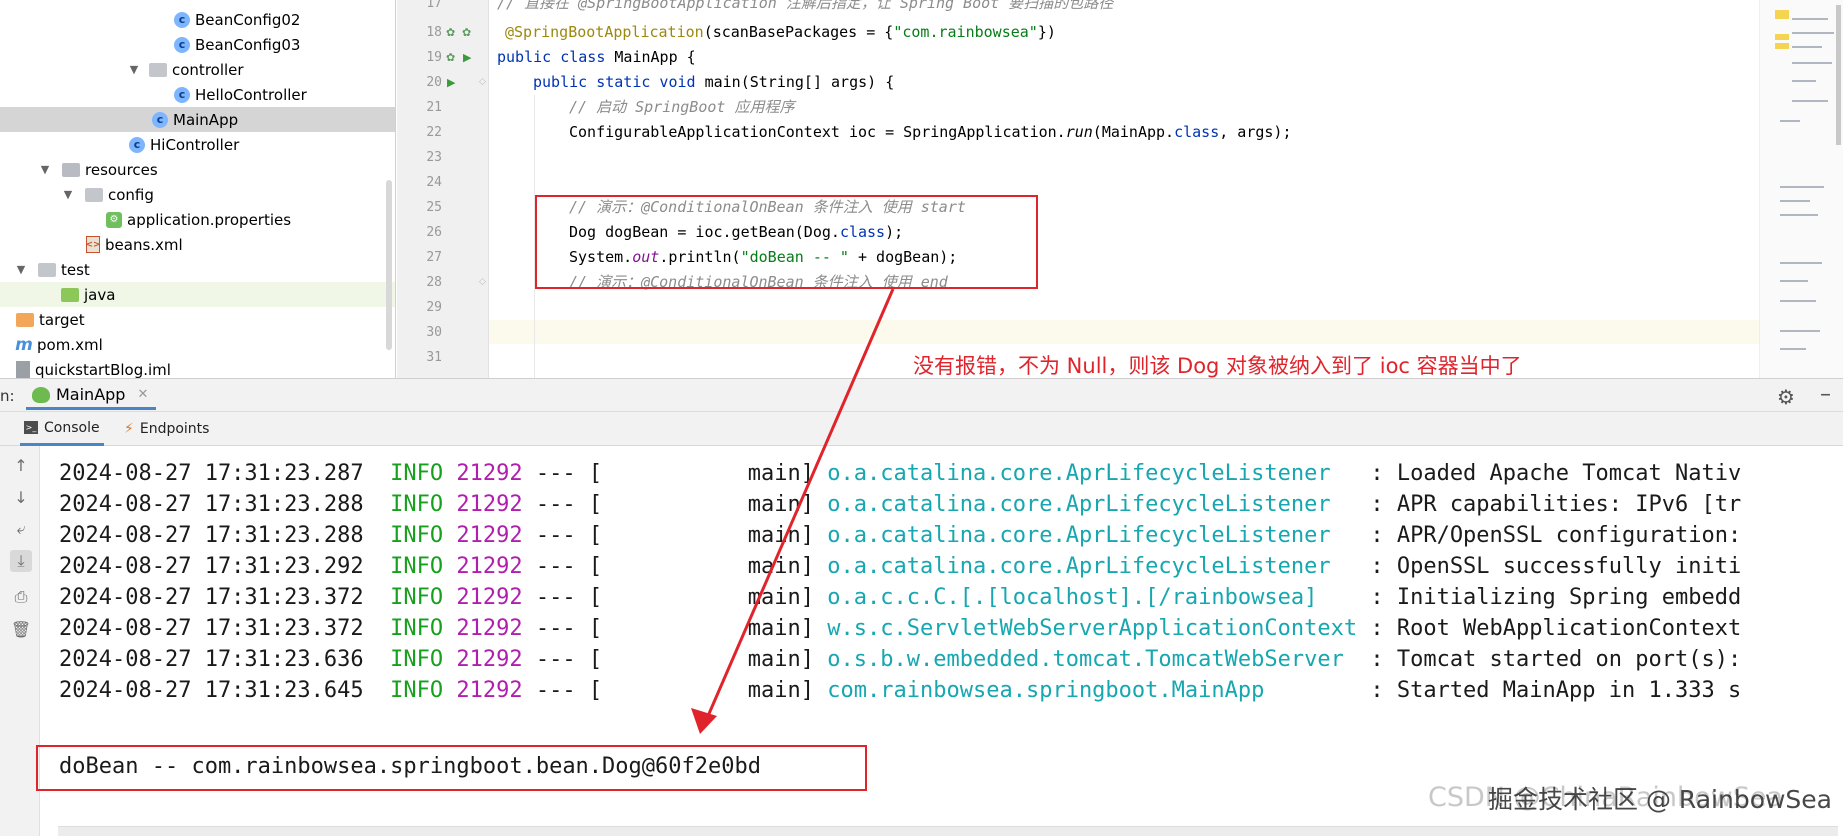 This screenshot has width=1843, height=836. I want to click on console-icon: >_, so click(31, 427).